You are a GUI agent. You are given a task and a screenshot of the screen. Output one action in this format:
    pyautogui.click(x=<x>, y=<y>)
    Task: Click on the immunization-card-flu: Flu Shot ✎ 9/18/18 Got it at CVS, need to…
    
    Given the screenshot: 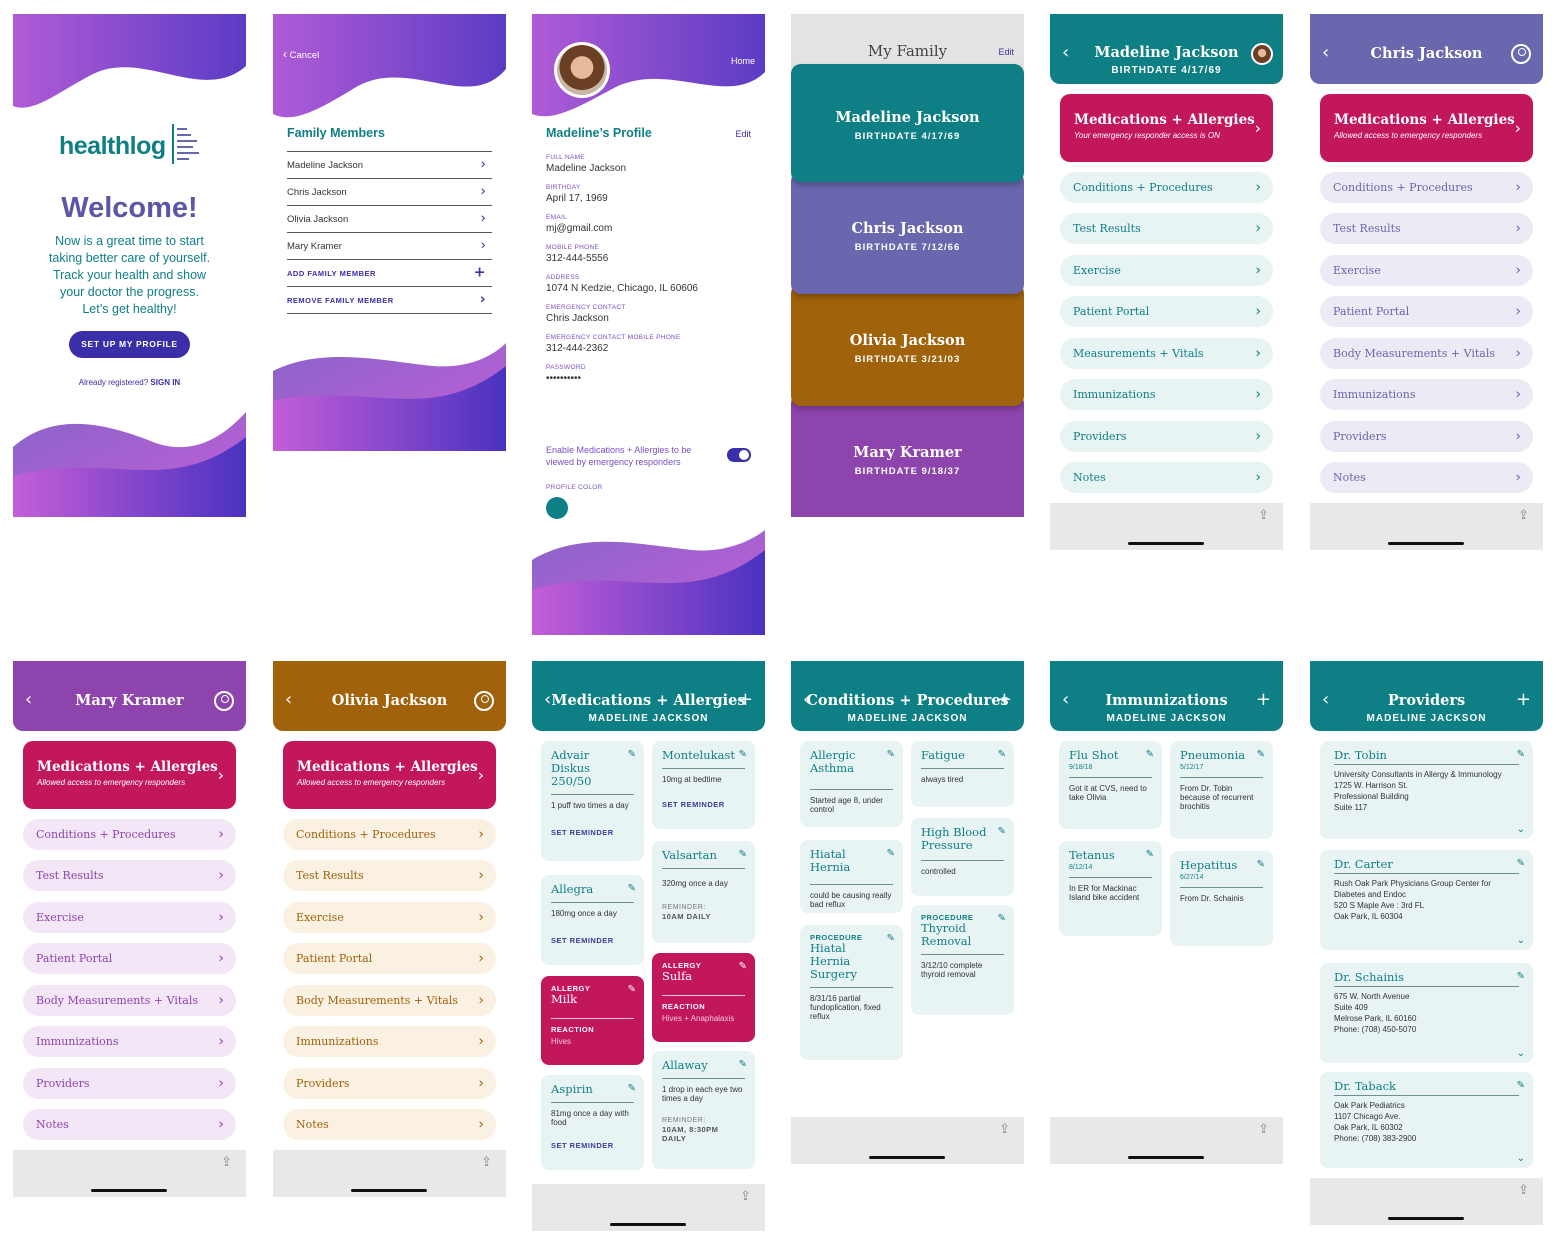 What is the action you would take?
    pyautogui.click(x=1110, y=785)
    